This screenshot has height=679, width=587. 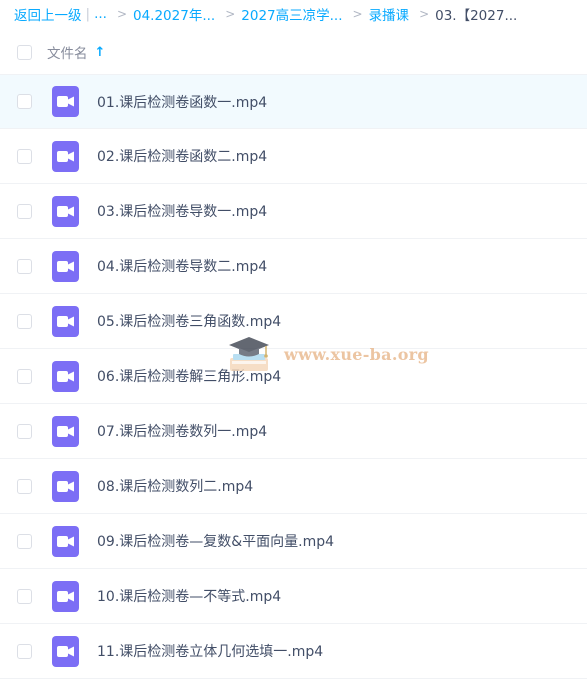 What do you see at coordinates (389, 14) in the screenshot?
I see `breadcrumb-item-2: 录播课` at bounding box center [389, 14].